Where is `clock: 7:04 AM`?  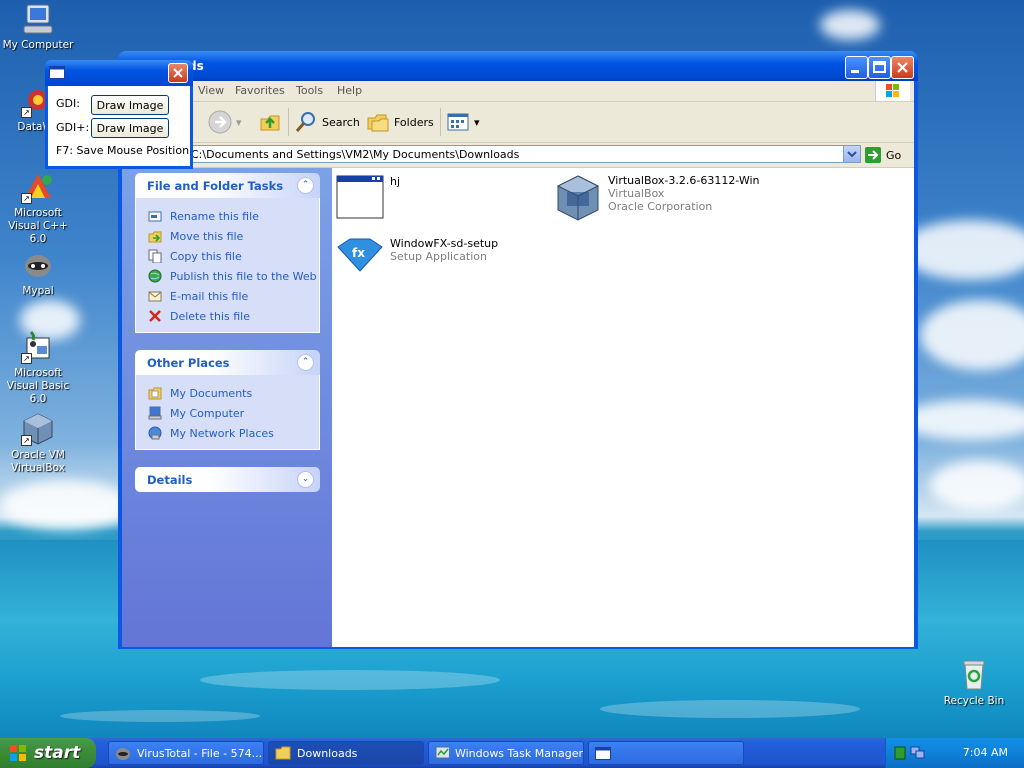
clock: 7:04 AM is located at coordinates (985, 752).